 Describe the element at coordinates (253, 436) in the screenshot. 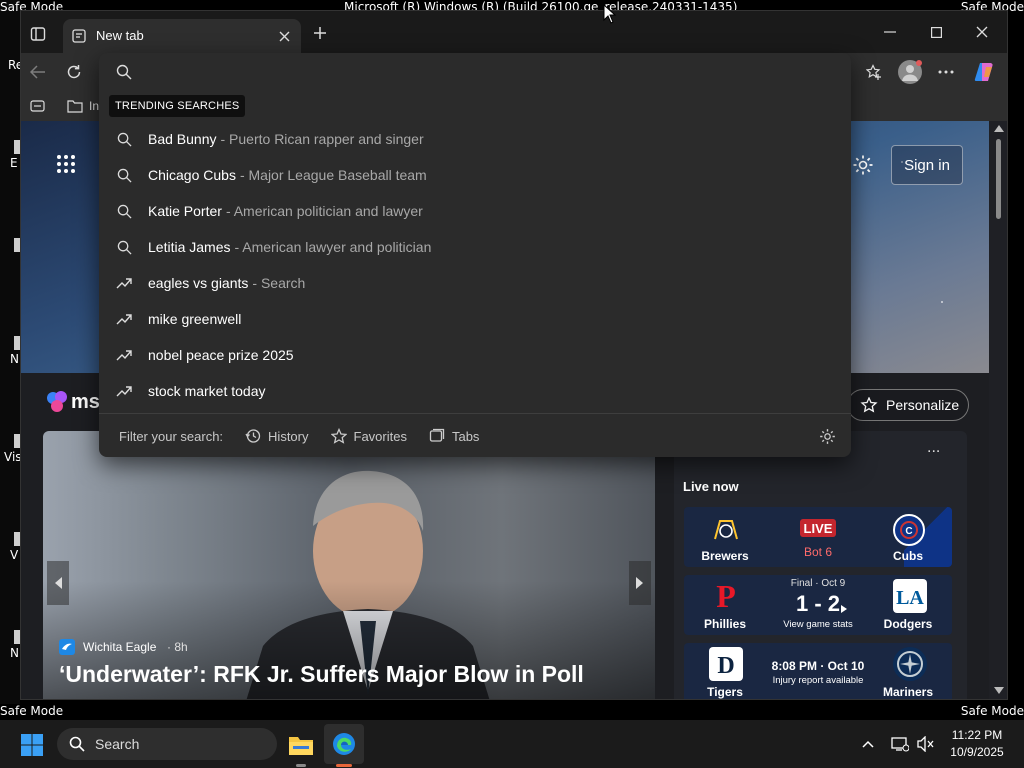

I see `history-icon` at that location.